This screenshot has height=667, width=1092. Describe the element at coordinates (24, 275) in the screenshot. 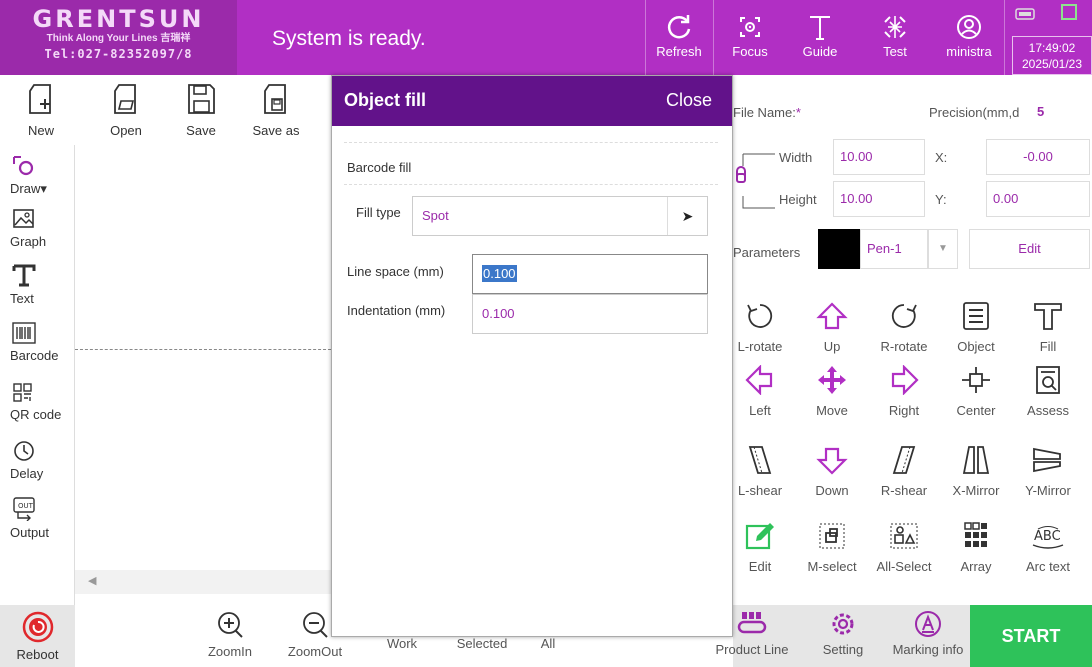

I see `text-icon` at that location.